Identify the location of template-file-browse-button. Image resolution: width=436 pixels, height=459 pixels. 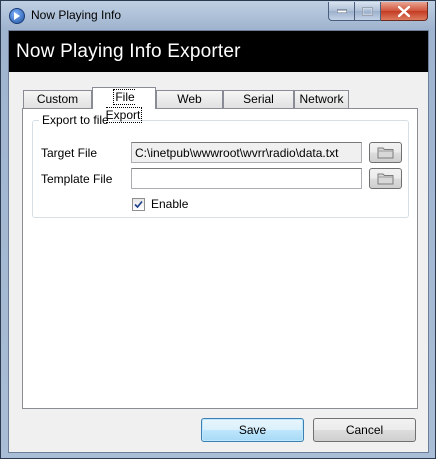
(385, 178).